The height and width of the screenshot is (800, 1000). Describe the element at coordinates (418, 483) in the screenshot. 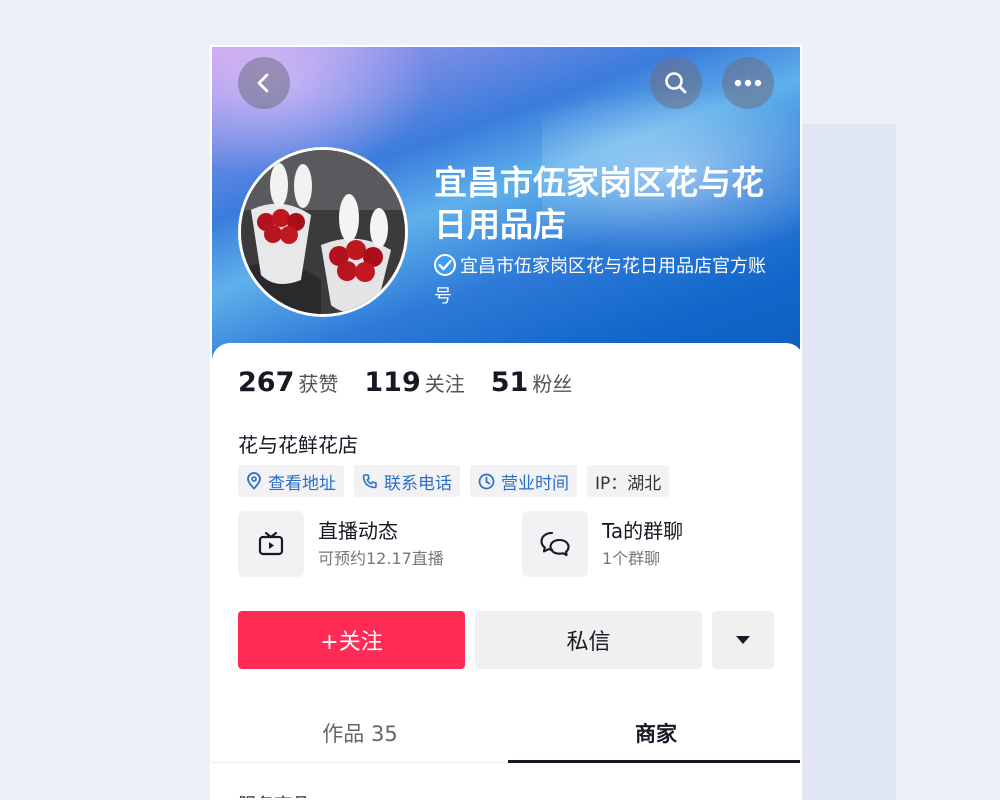

I see `phone-tag-label: 联系电话` at that location.